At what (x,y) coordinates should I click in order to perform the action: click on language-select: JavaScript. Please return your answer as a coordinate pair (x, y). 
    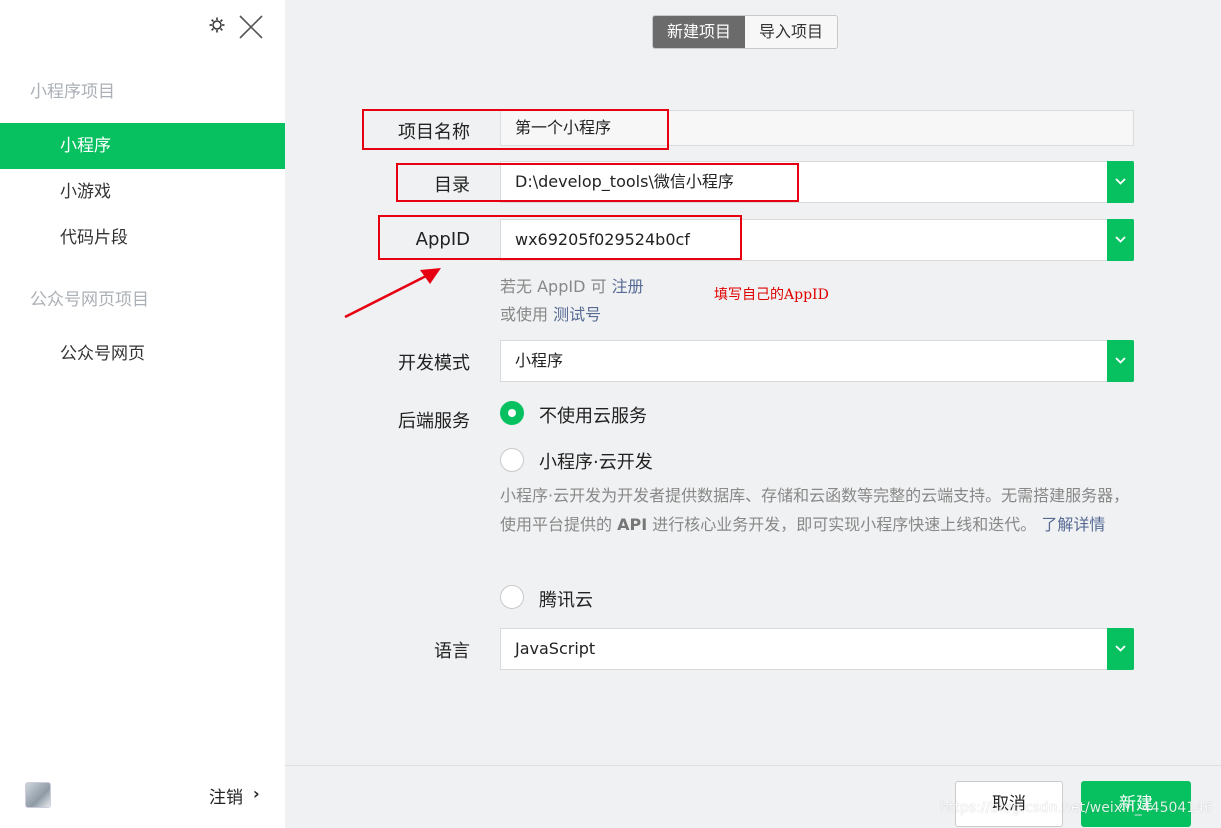
    Looking at the image, I should click on (817, 649).